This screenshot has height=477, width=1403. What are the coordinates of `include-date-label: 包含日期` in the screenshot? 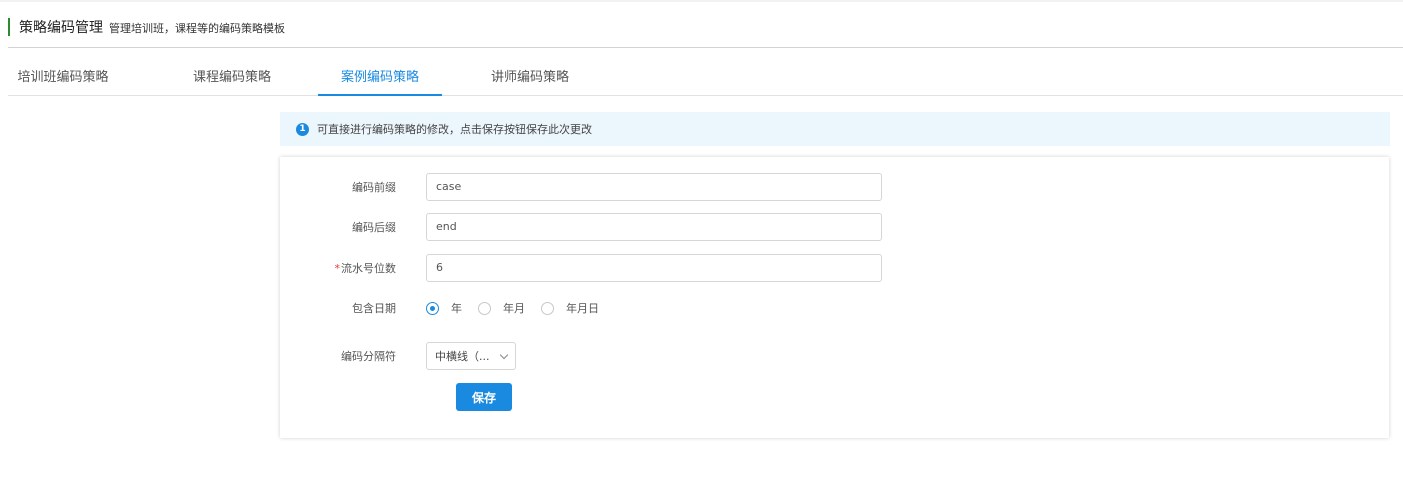 It's located at (374, 308).